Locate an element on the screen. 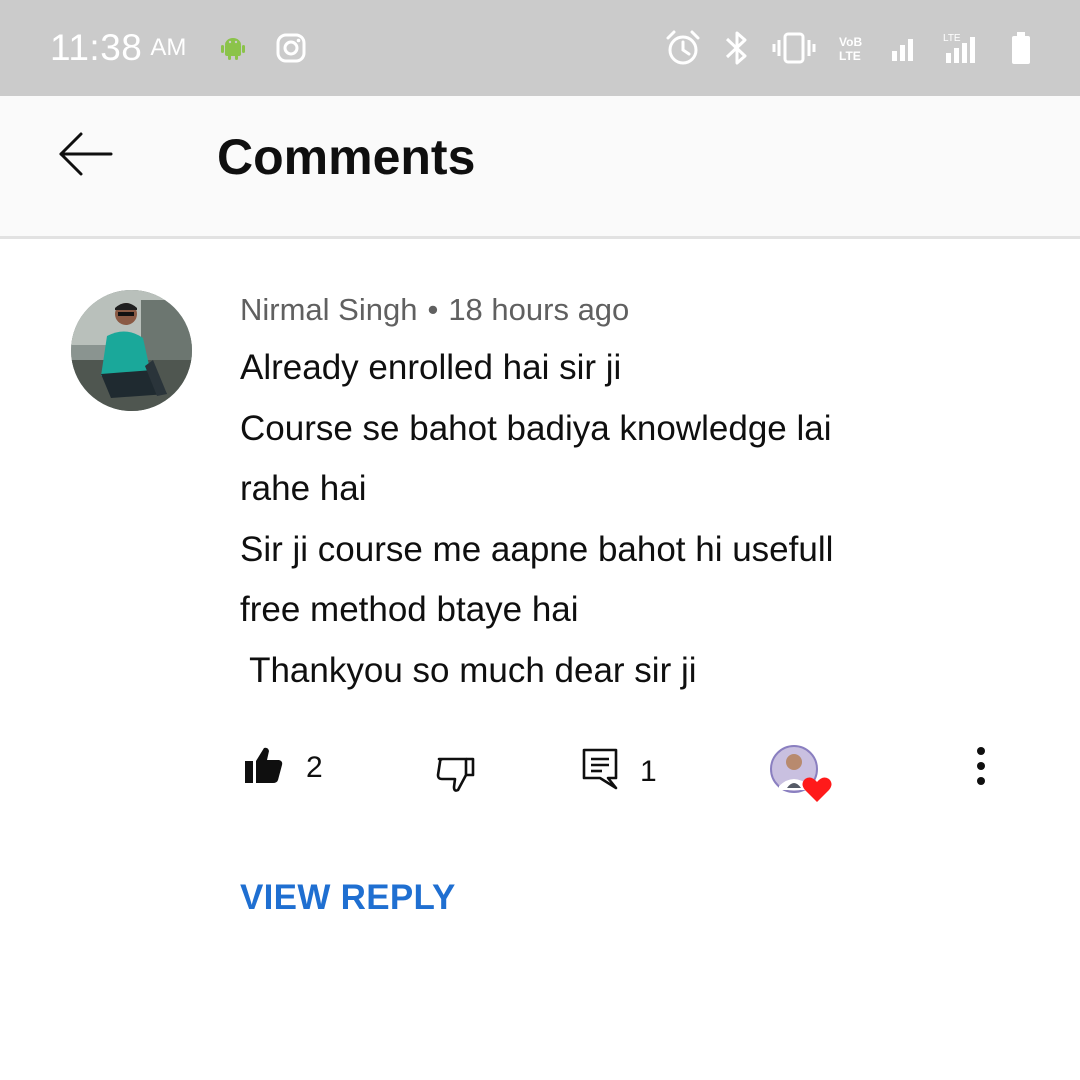 The image size is (1080, 1080). comment-timestamp: 18 hours ago is located at coordinates (539, 309).